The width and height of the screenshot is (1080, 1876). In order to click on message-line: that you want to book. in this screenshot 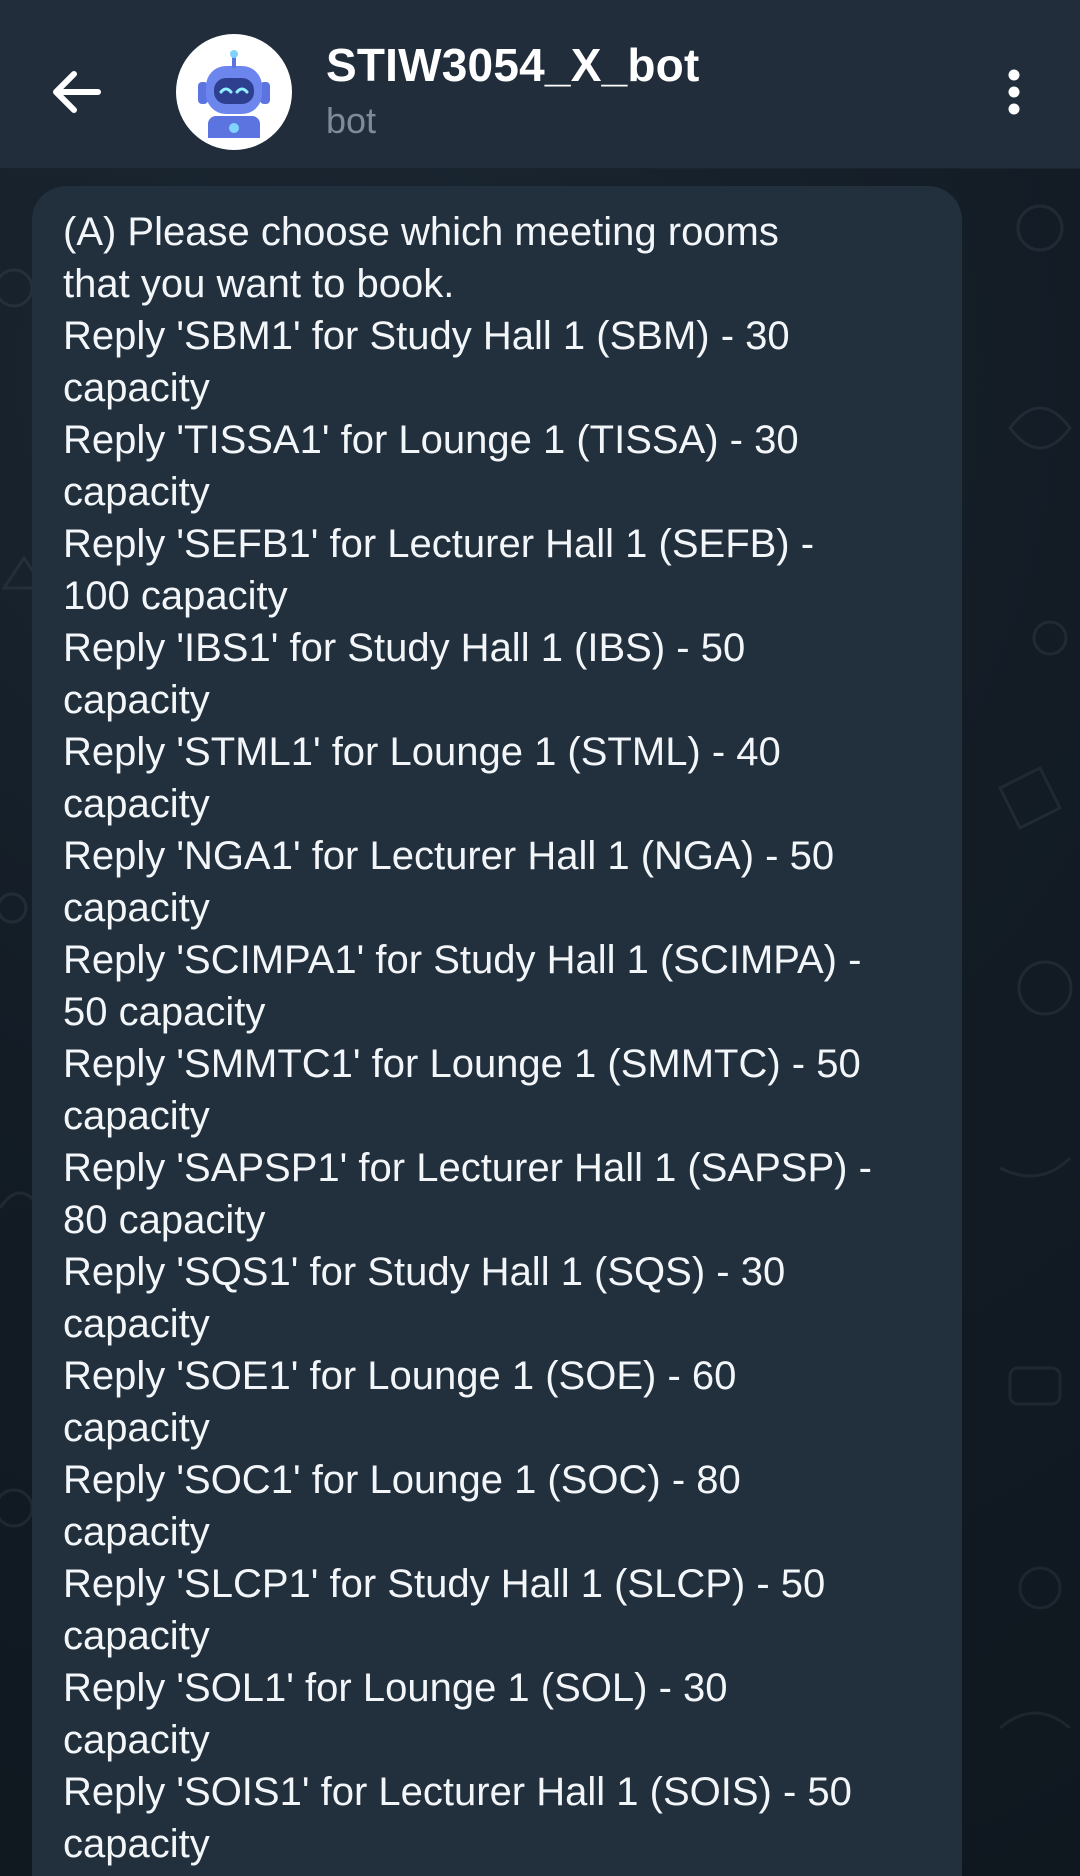, I will do `click(259, 284)`.